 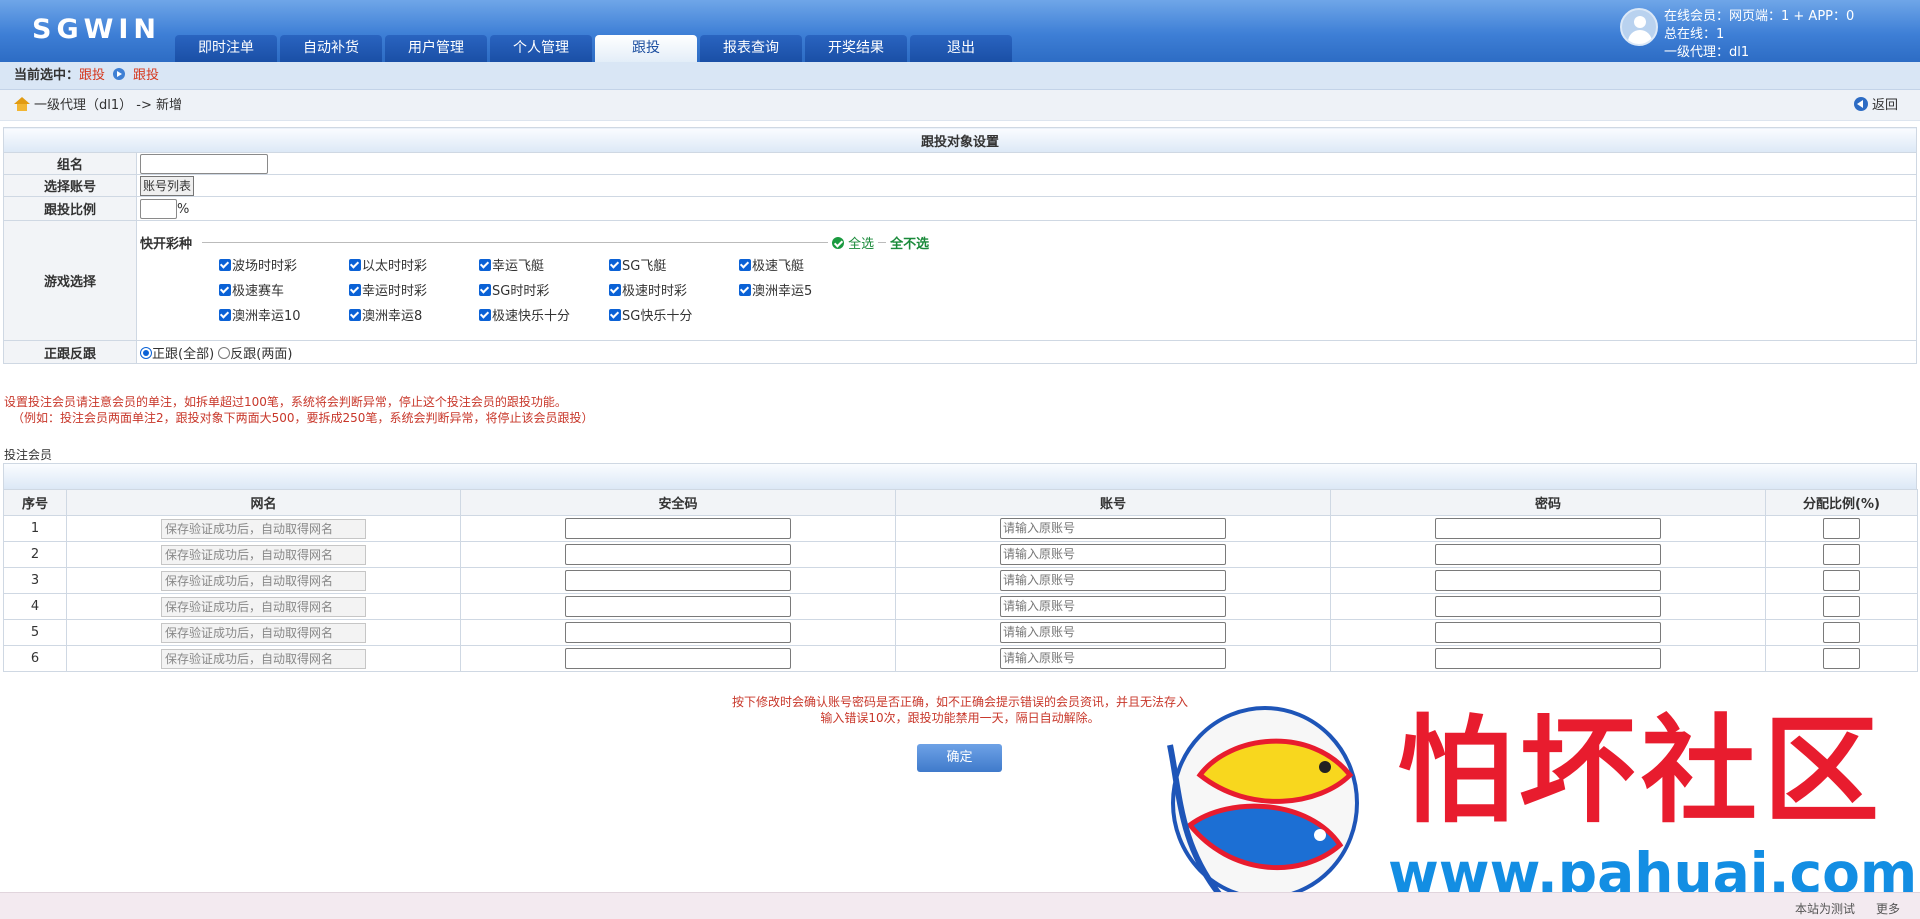 What do you see at coordinates (70, 280) in the screenshot?
I see `game-select-label: 游戏选择` at bounding box center [70, 280].